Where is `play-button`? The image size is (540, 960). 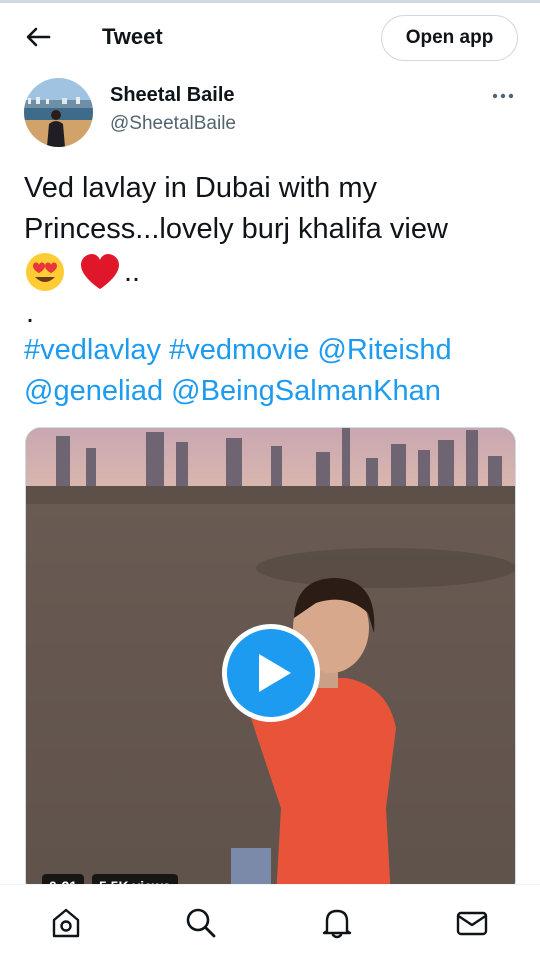 play-button is located at coordinates (271, 673).